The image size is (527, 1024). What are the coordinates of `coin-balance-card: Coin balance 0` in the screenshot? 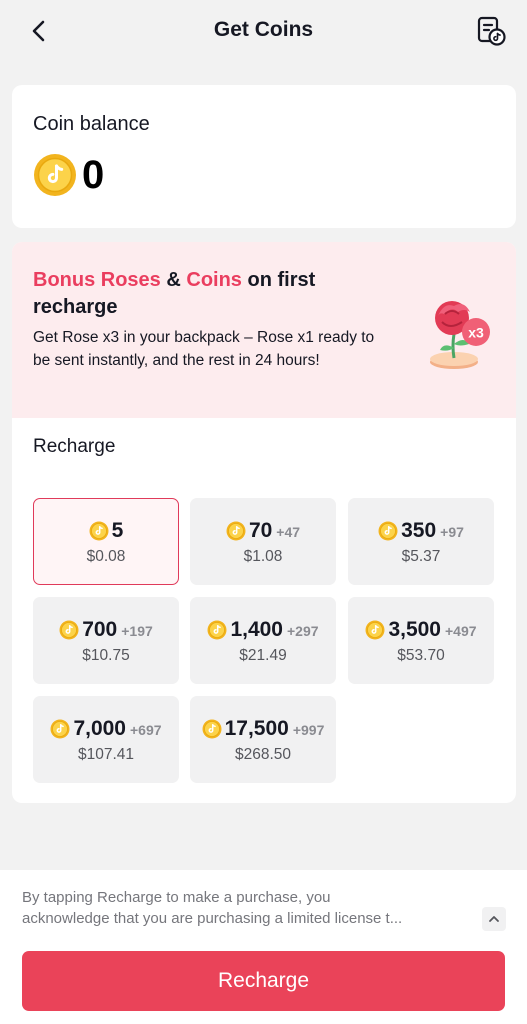 It's located at (264, 156).